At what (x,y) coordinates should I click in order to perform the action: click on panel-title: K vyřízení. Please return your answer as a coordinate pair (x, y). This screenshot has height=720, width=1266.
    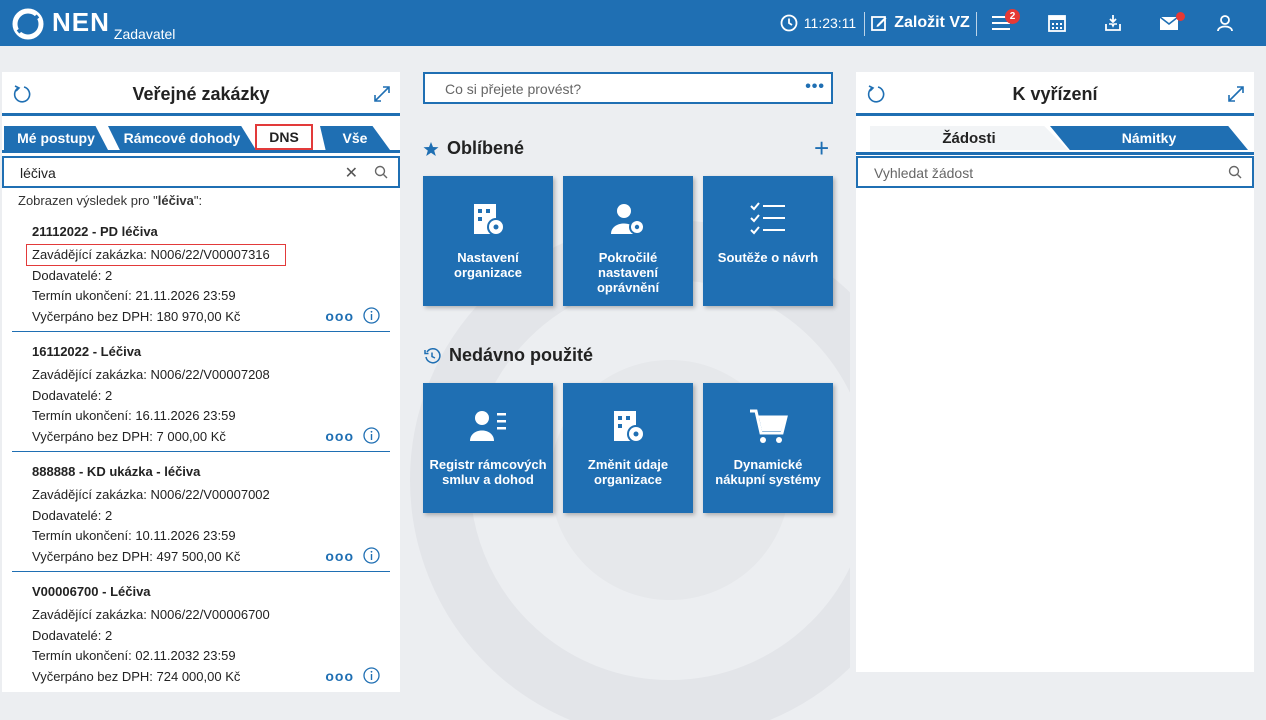
    Looking at the image, I should click on (1055, 94).